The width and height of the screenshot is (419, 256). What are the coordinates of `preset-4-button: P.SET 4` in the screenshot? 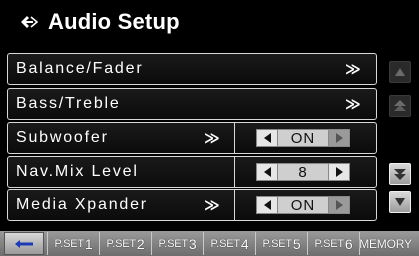 It's located at (229, 243).